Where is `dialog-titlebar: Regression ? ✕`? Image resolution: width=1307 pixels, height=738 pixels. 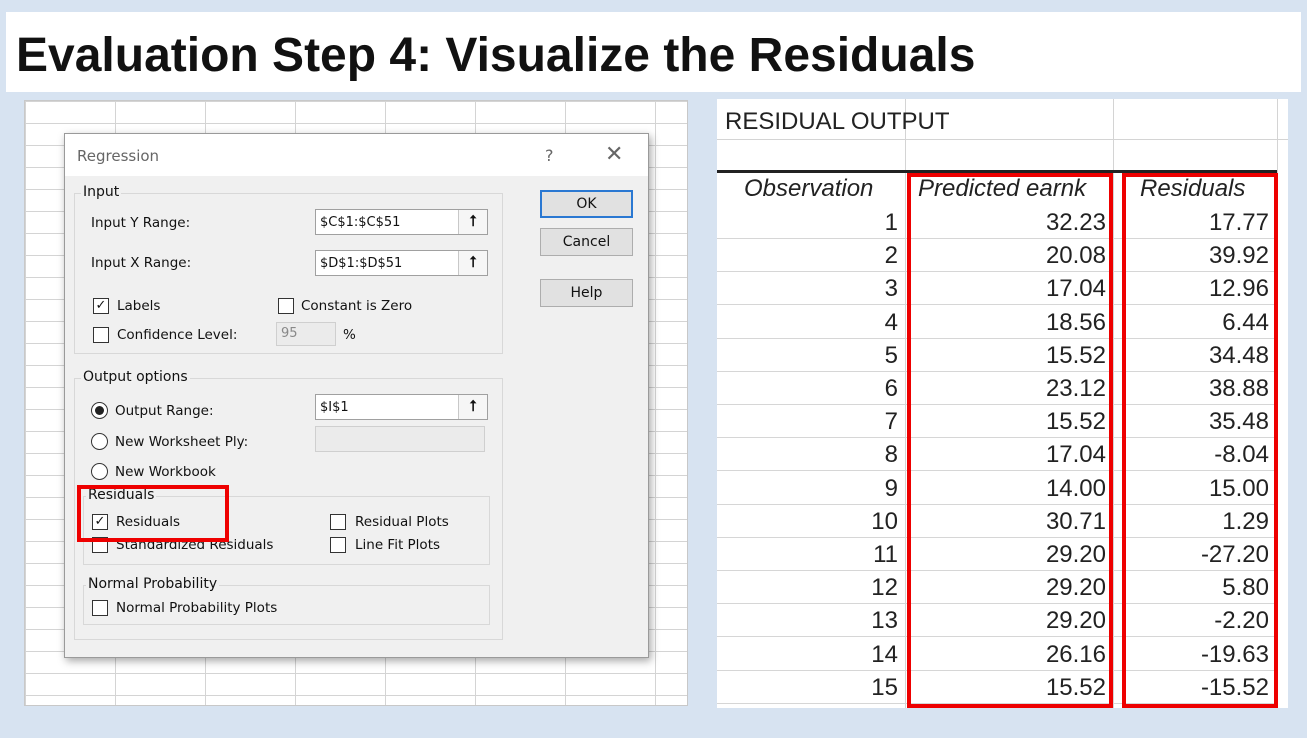 dialog-titlebar: Regression ? ✕ is located at coordinates (356, 155).